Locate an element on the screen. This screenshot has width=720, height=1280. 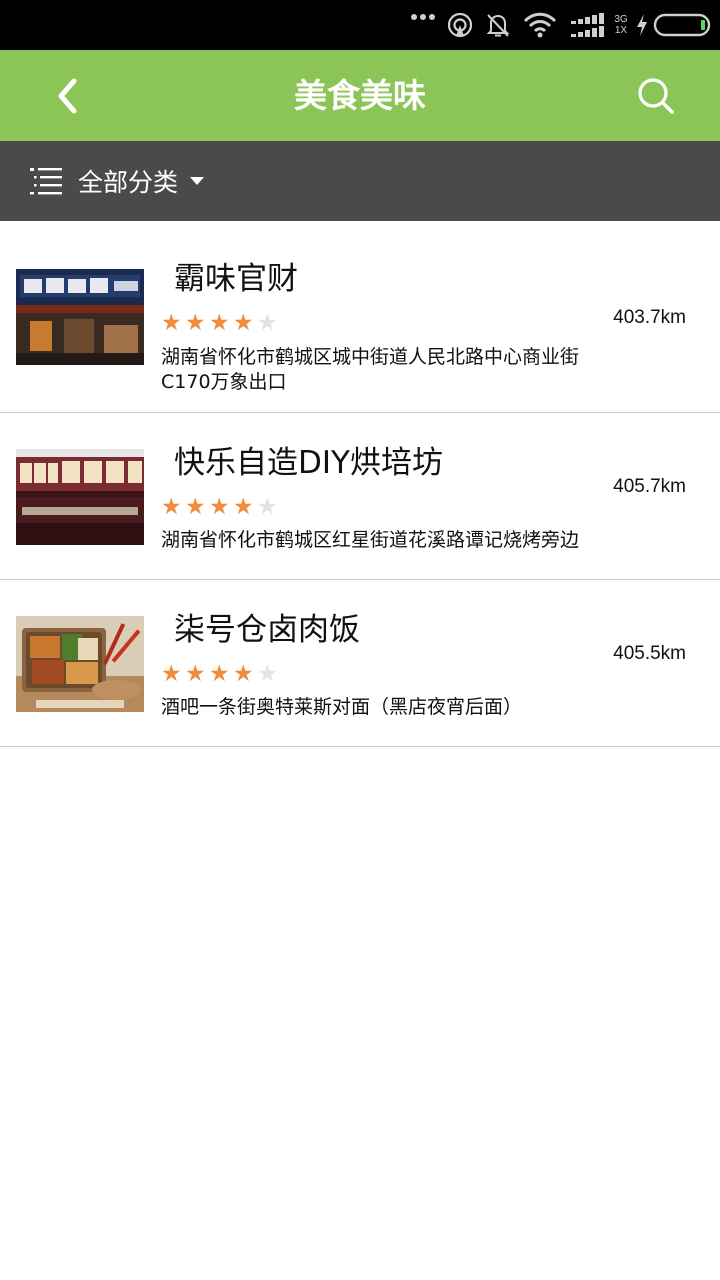
filter-bar: 全部分类 is located at coordinates (360, 181).